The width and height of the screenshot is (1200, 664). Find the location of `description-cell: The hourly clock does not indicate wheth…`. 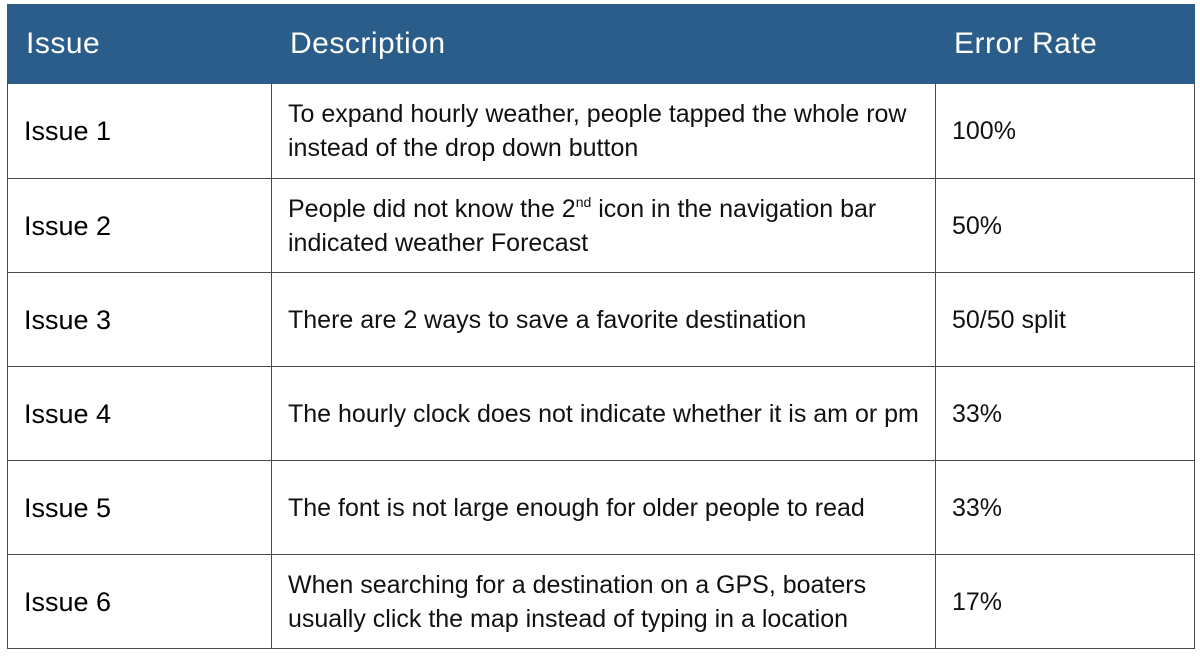

description-cell: The hourly clock does not indicate wheth… is located at coordinates (603, 413).